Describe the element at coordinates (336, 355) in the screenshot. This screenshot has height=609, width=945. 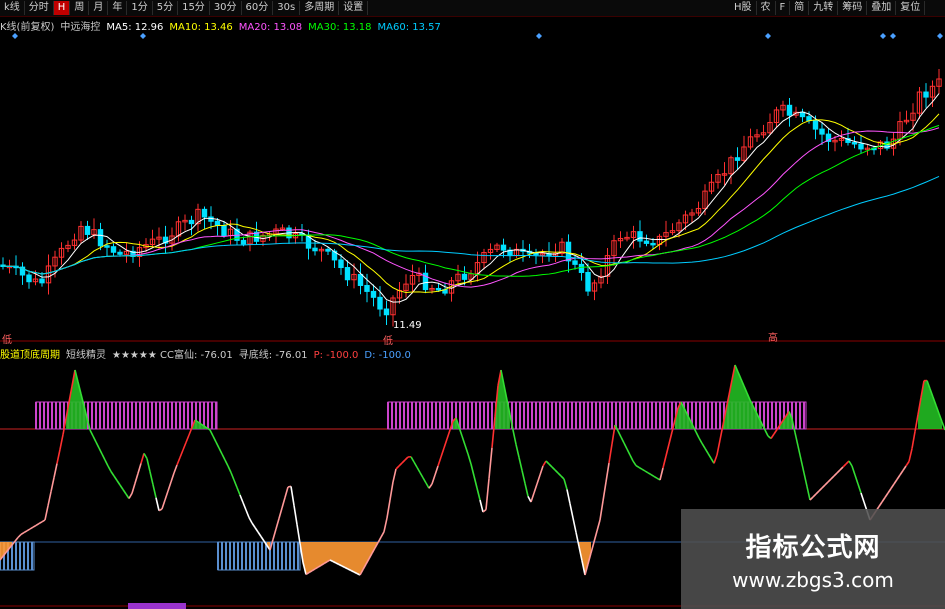
I see `indicator_line-item-4: P: -100.0` at that location.